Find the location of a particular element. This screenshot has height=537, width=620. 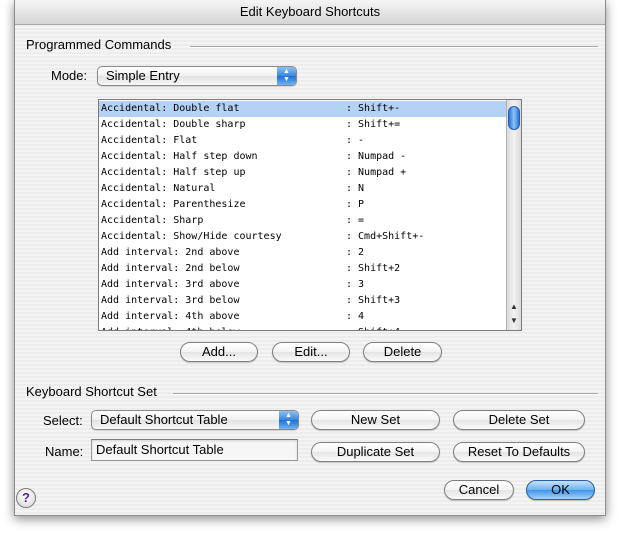

shortcut-key: : - is located at coordinates (355, 140).